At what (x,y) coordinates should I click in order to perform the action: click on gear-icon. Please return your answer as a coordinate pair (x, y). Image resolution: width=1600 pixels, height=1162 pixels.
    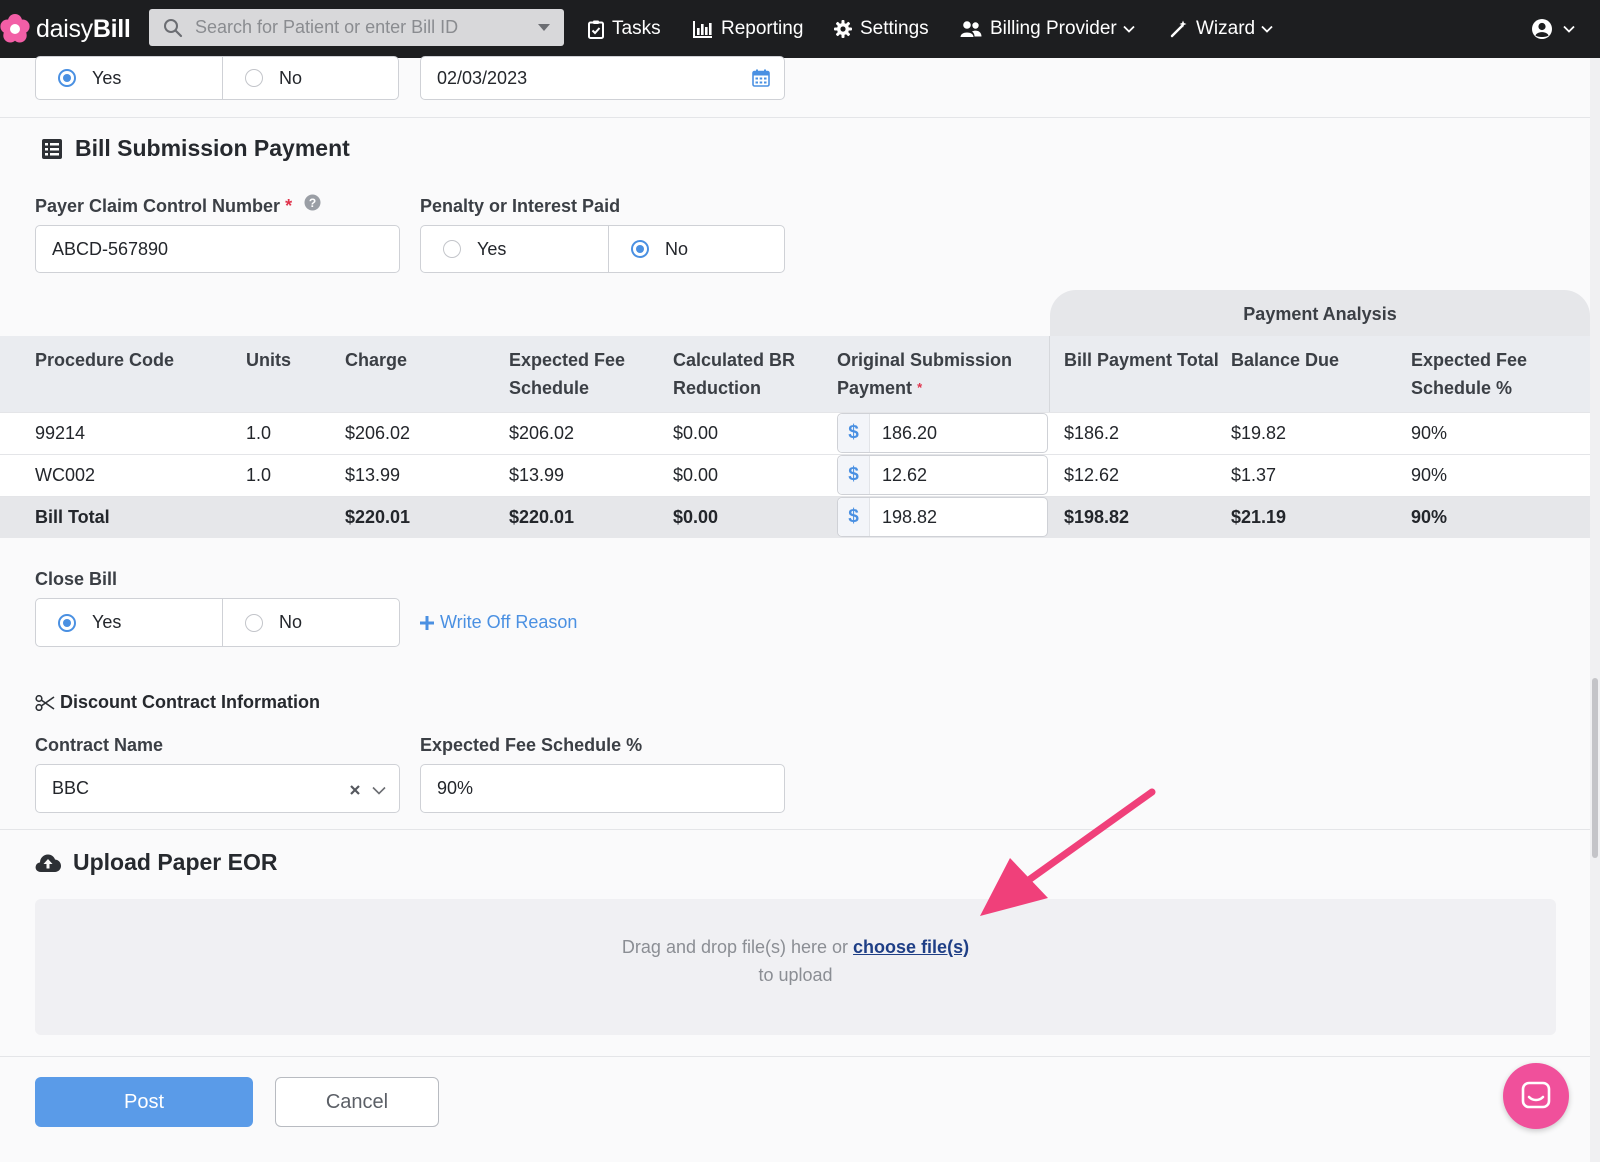
    Looking at the image, I should click on (843, 29).